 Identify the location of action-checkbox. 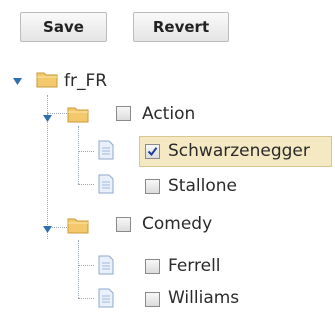
(123, 113).